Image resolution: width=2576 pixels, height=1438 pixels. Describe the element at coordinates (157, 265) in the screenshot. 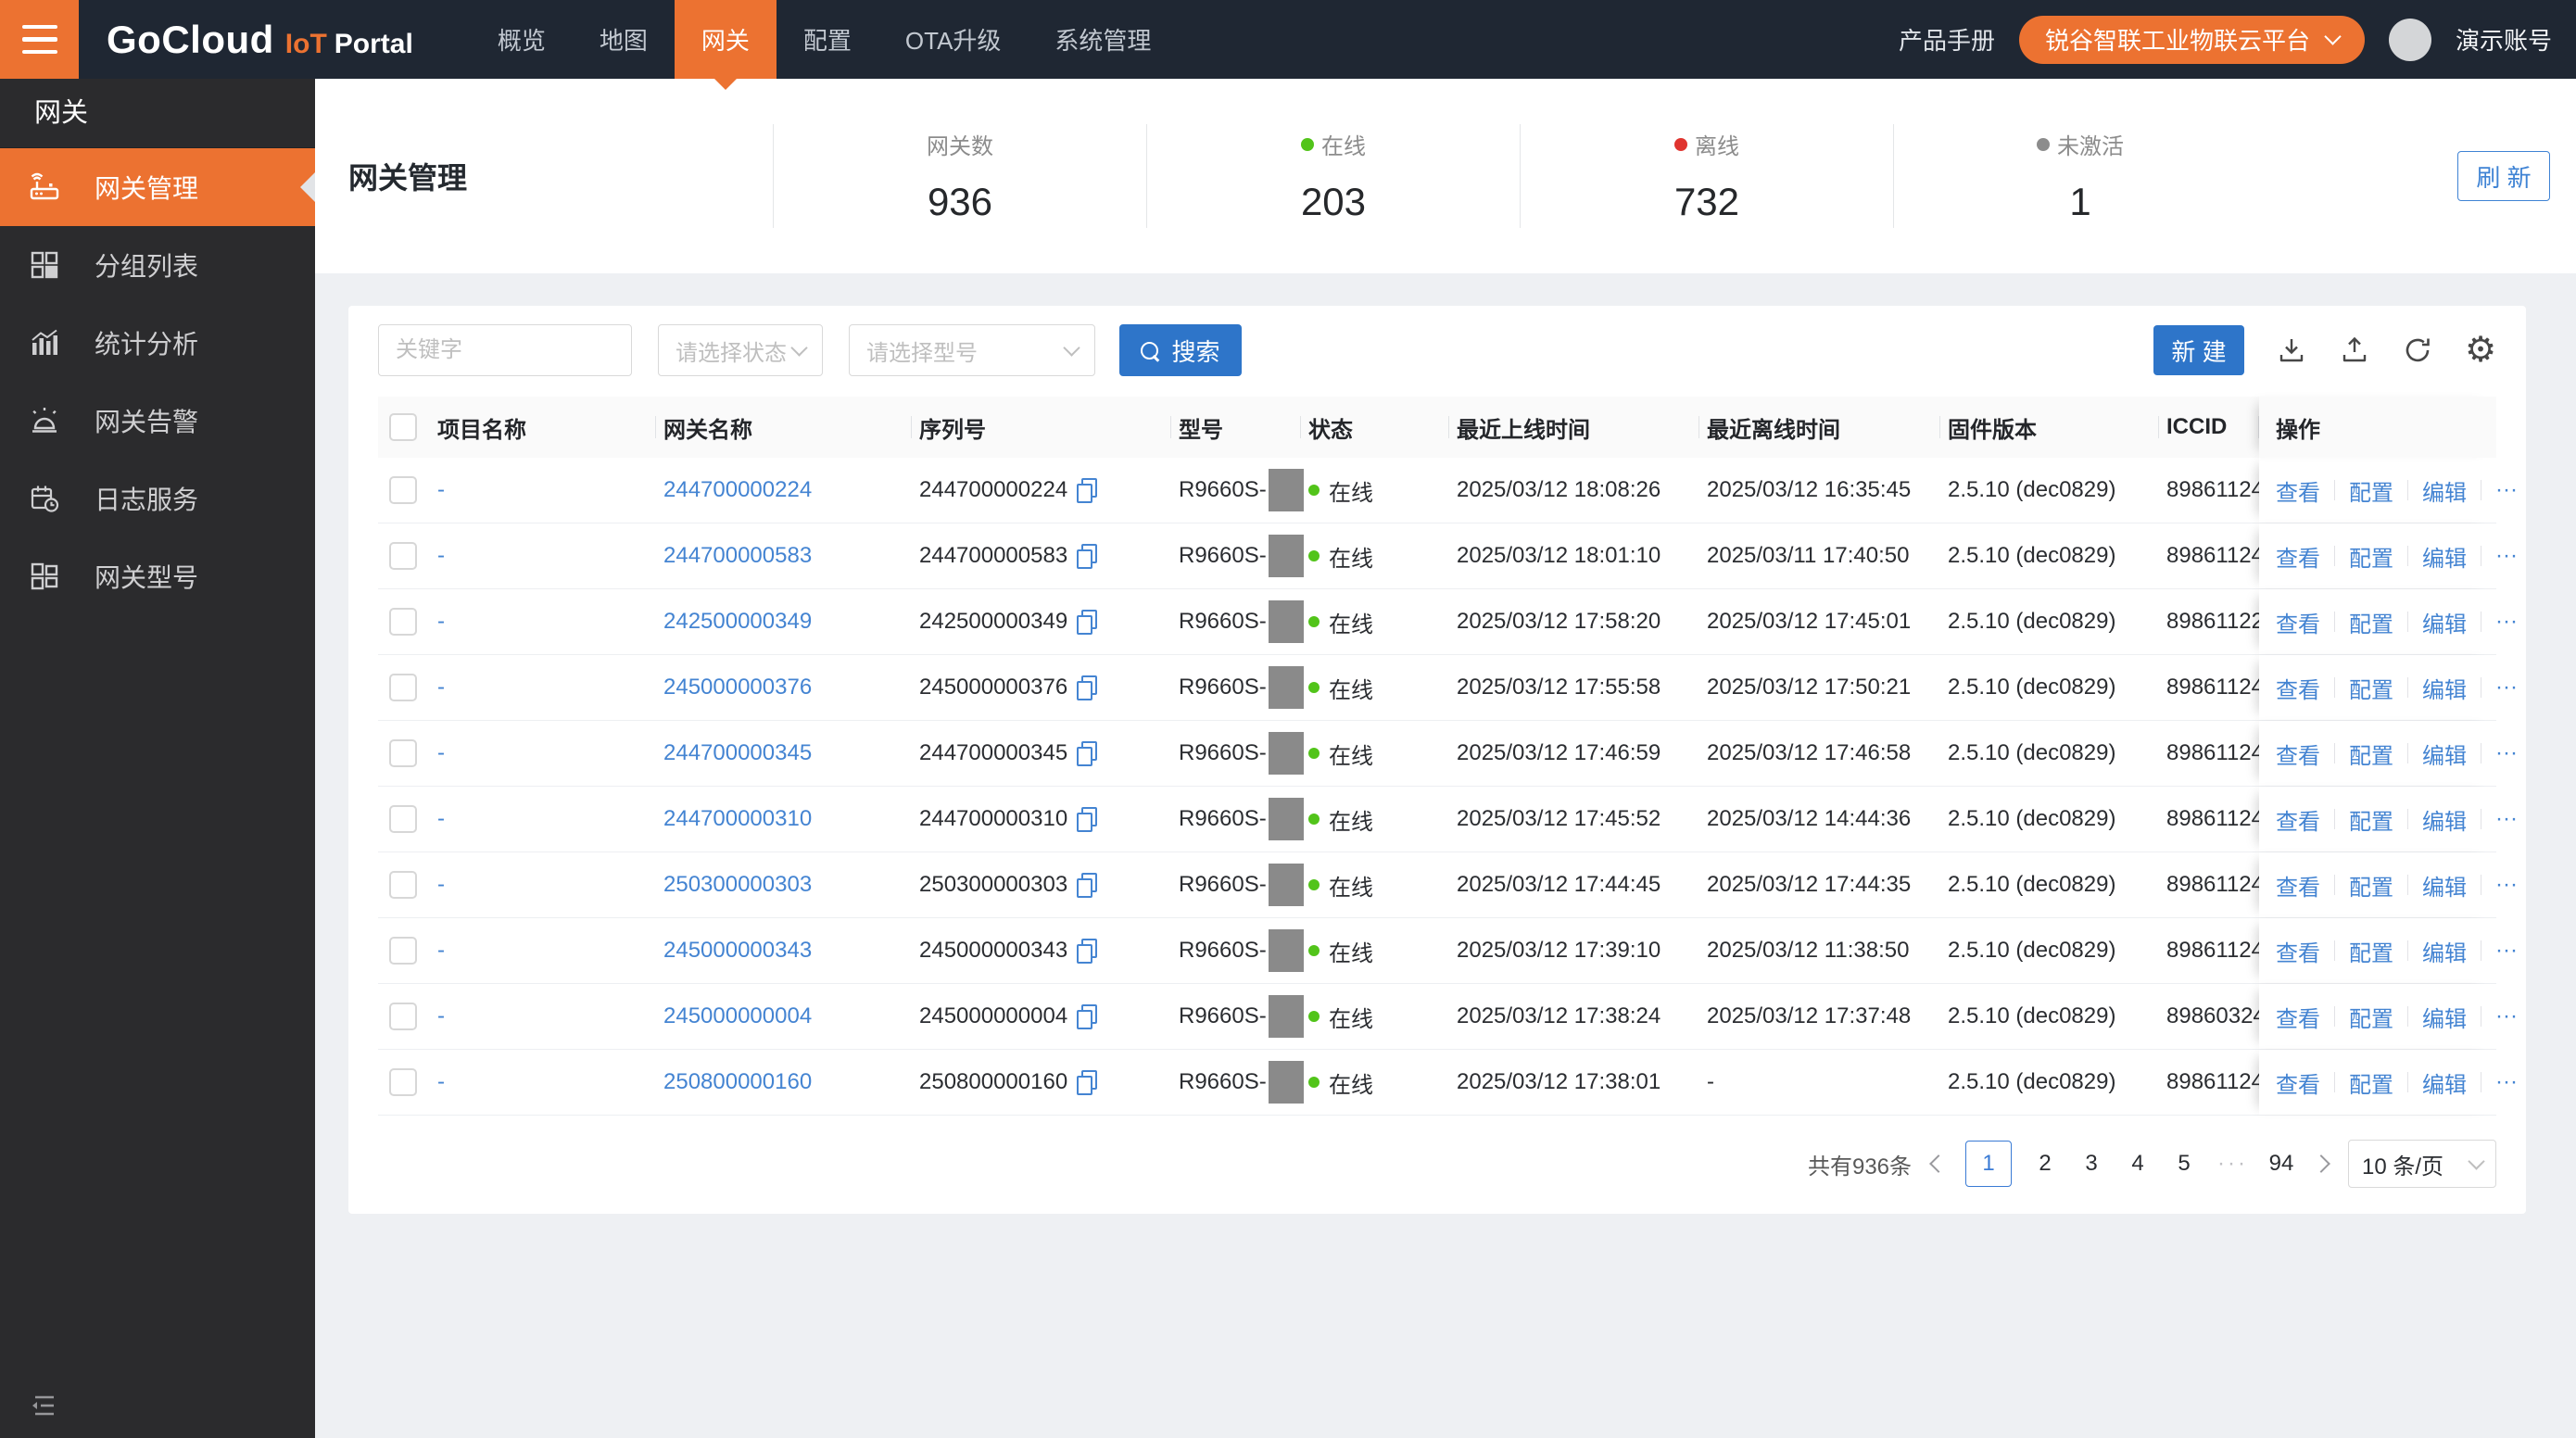

I see `sidebar-item-分组列表: 分组列表` at that location.